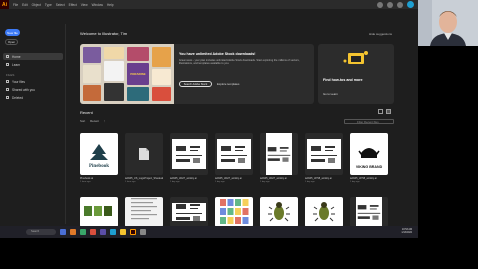  What do you see at coordinates (330, 94) in the screenshot?
I see `go-to-learn-link: Go to Learn` at bounding box center [330, 94].